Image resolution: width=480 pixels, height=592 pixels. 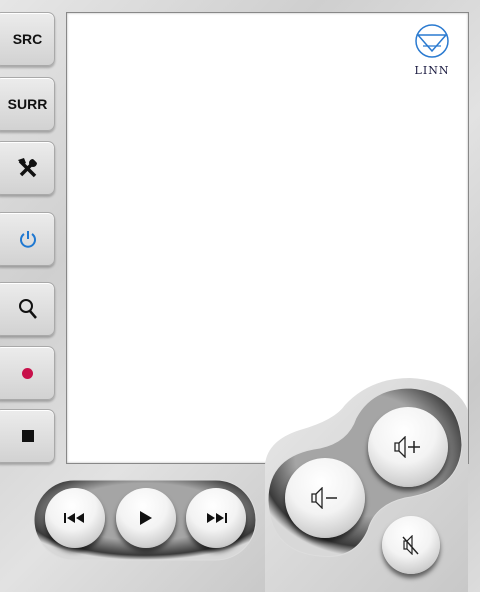 I want to click on volume-up-icon, so click(x=407, y=447).